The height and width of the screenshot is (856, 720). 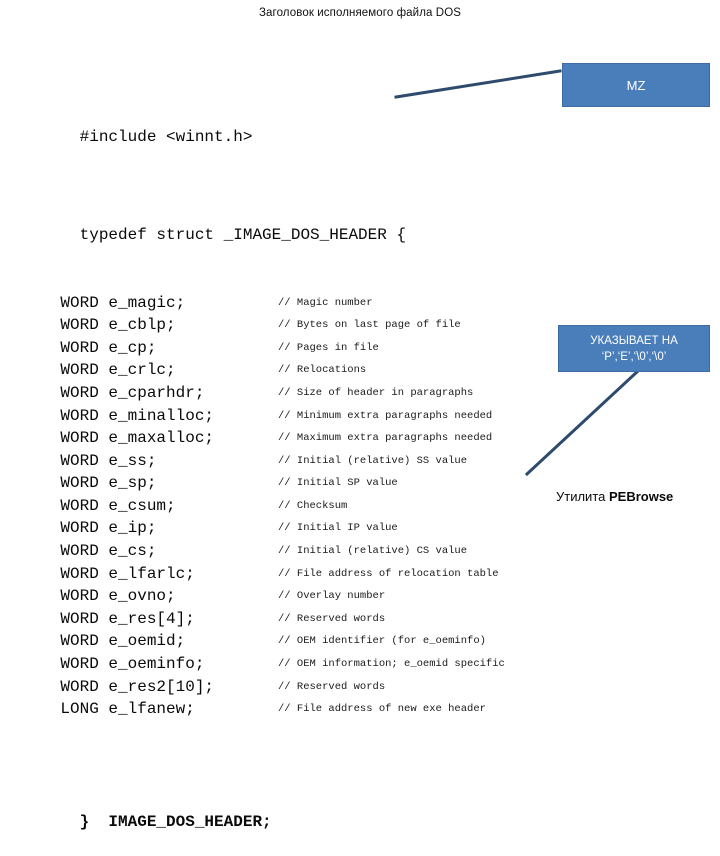 I want to click on callout-mz-label: MZ, so click(x=636, y=85).